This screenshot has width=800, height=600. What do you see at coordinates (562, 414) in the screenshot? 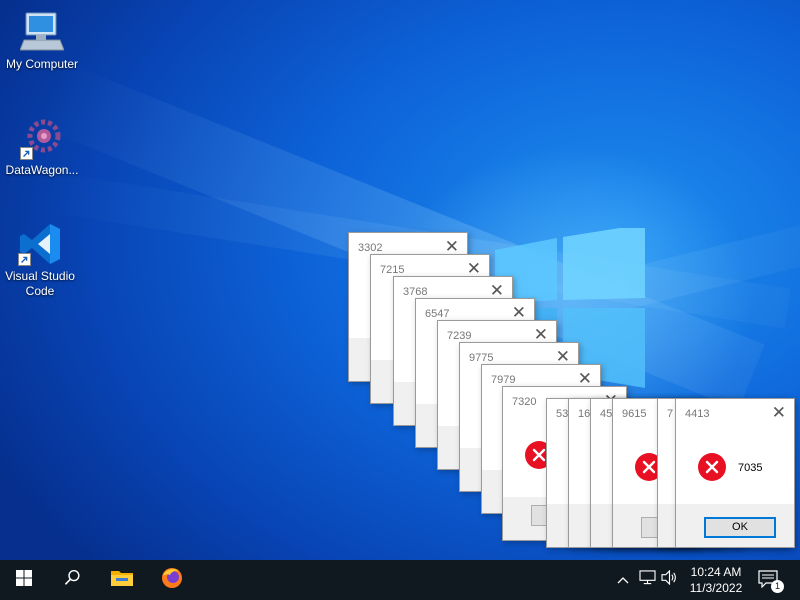
I see `dialog-title: 53` at bounding box center [562, 414].